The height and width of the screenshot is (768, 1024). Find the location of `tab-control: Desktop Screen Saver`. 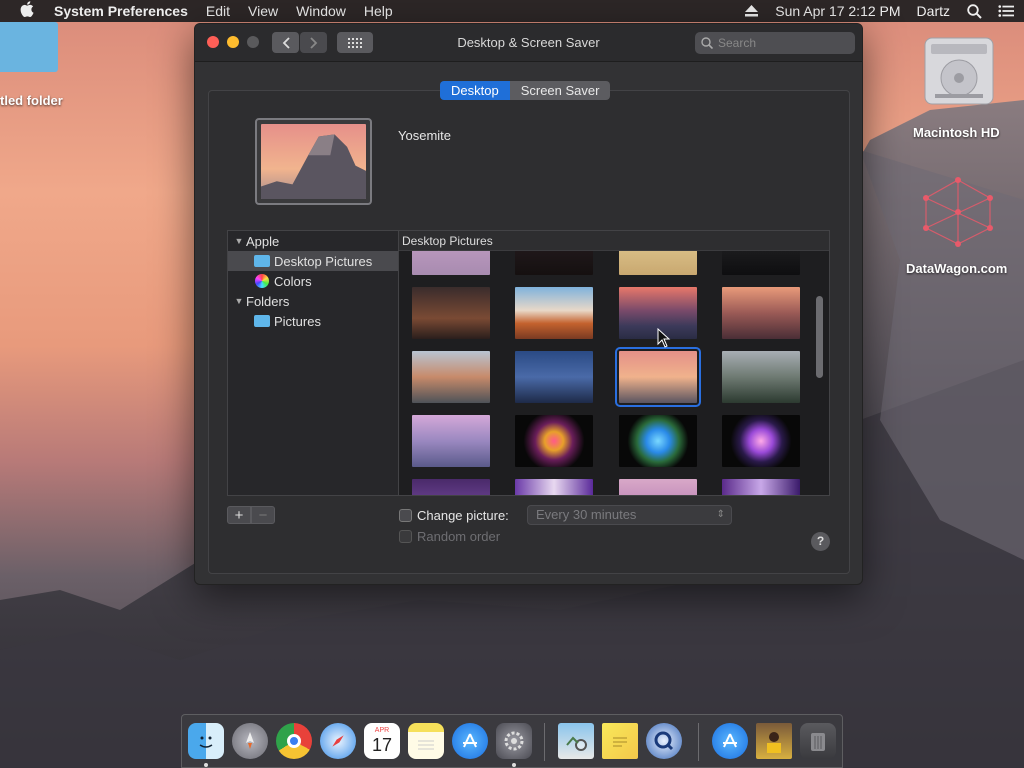

tab-control: Desktop Screen Saver is located at coordinates (525, 90).